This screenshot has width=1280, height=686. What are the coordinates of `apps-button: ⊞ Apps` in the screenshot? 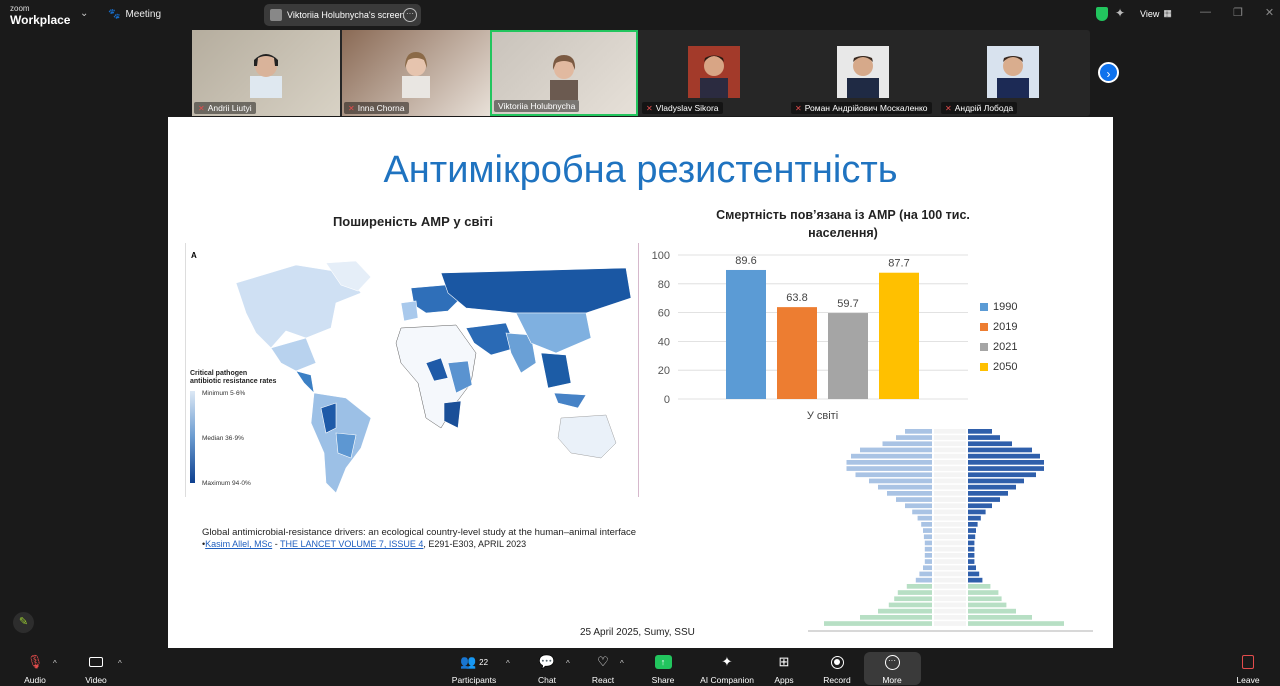 It's located at (784, 668).